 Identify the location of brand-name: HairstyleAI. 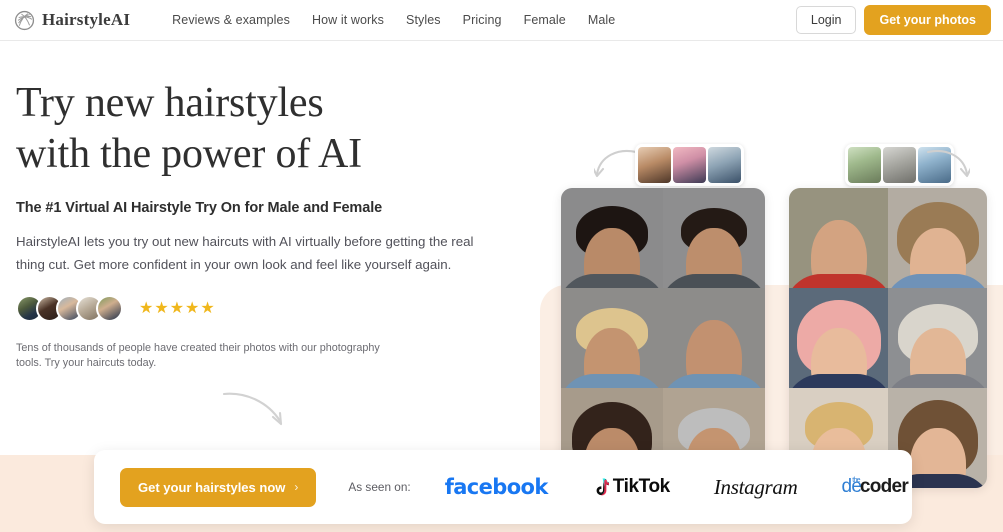
(86, 19).